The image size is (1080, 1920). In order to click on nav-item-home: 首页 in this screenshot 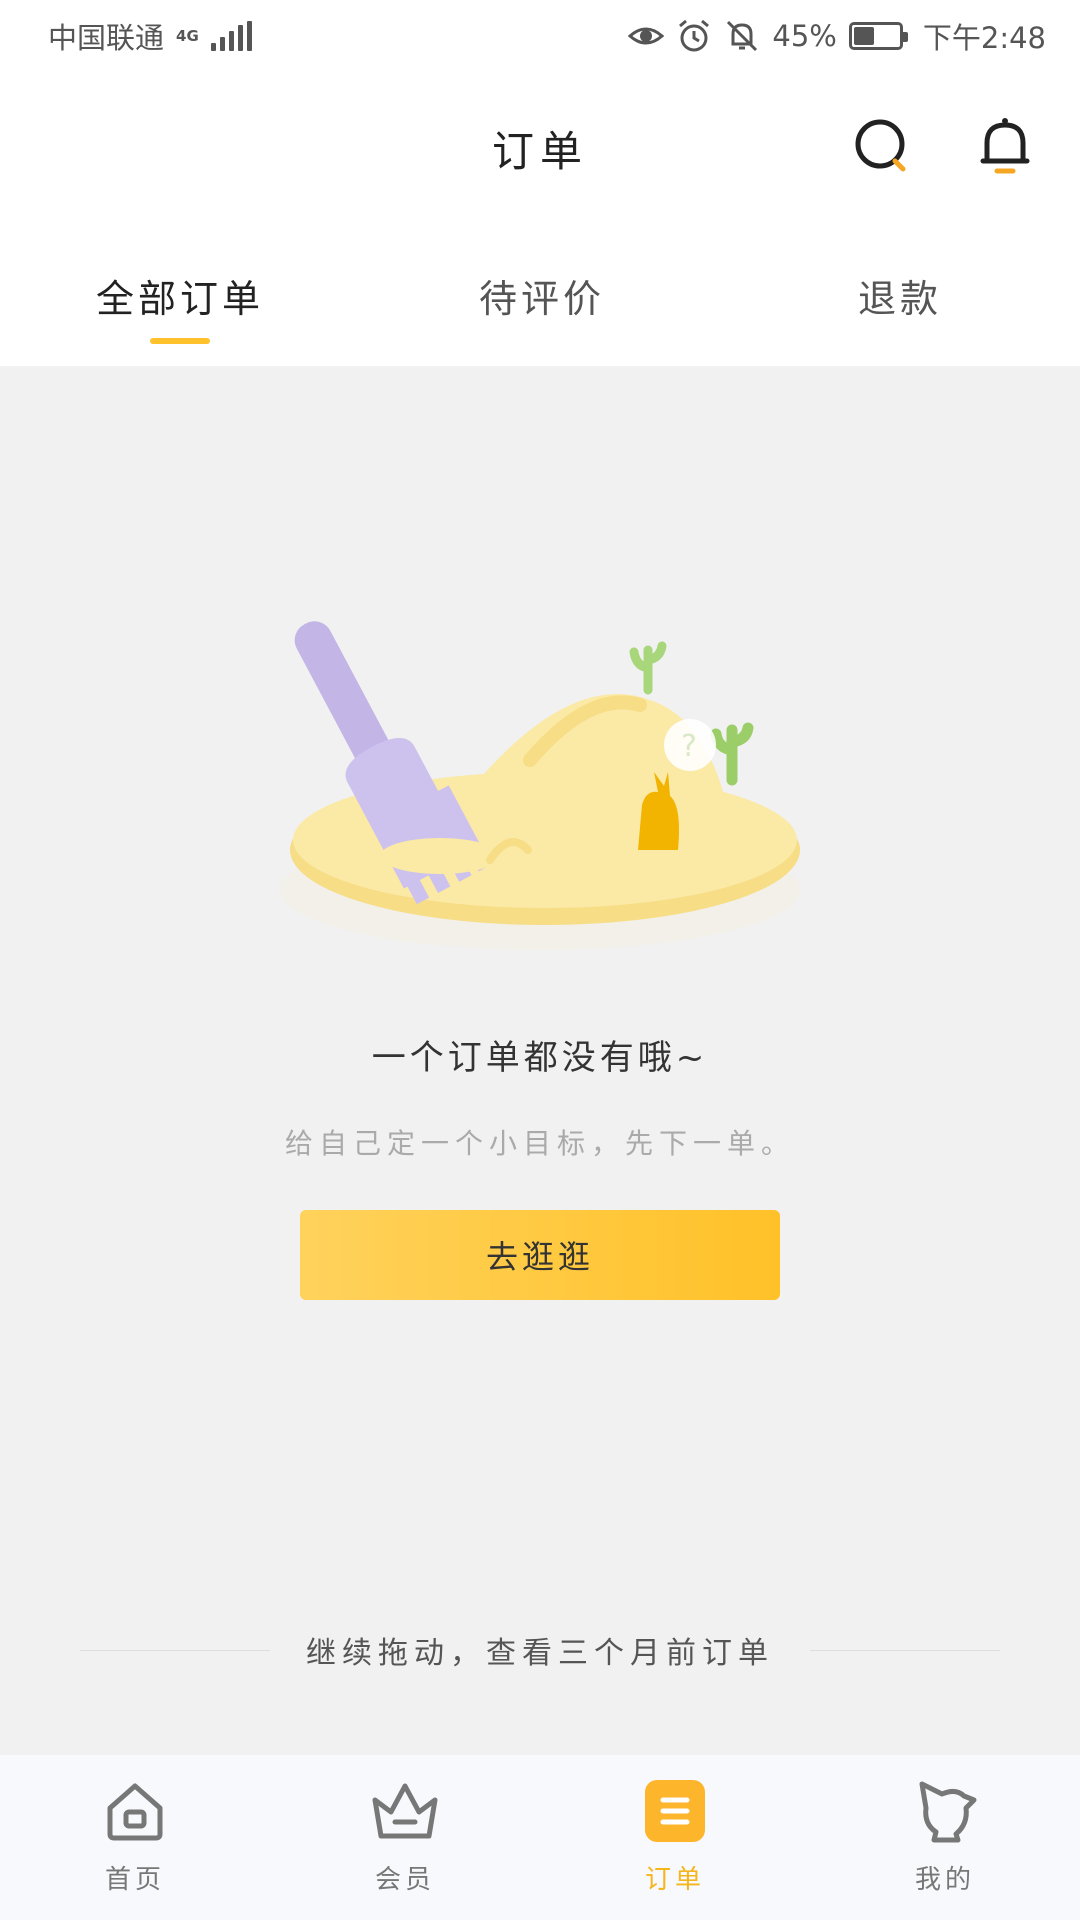, I will do `click(135, 1837)`.